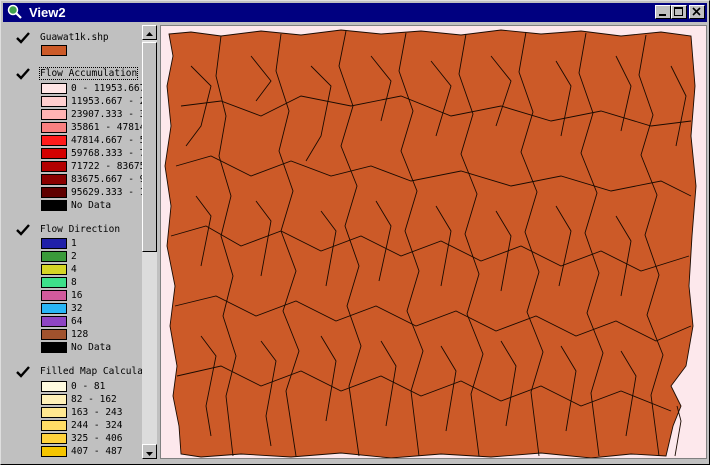 The height and width of the screenshot is (465, 710). What do you see at coordinates (91, 244) in the screenshot?
I see `legend-item: 1` at bounding box center [91, 244].